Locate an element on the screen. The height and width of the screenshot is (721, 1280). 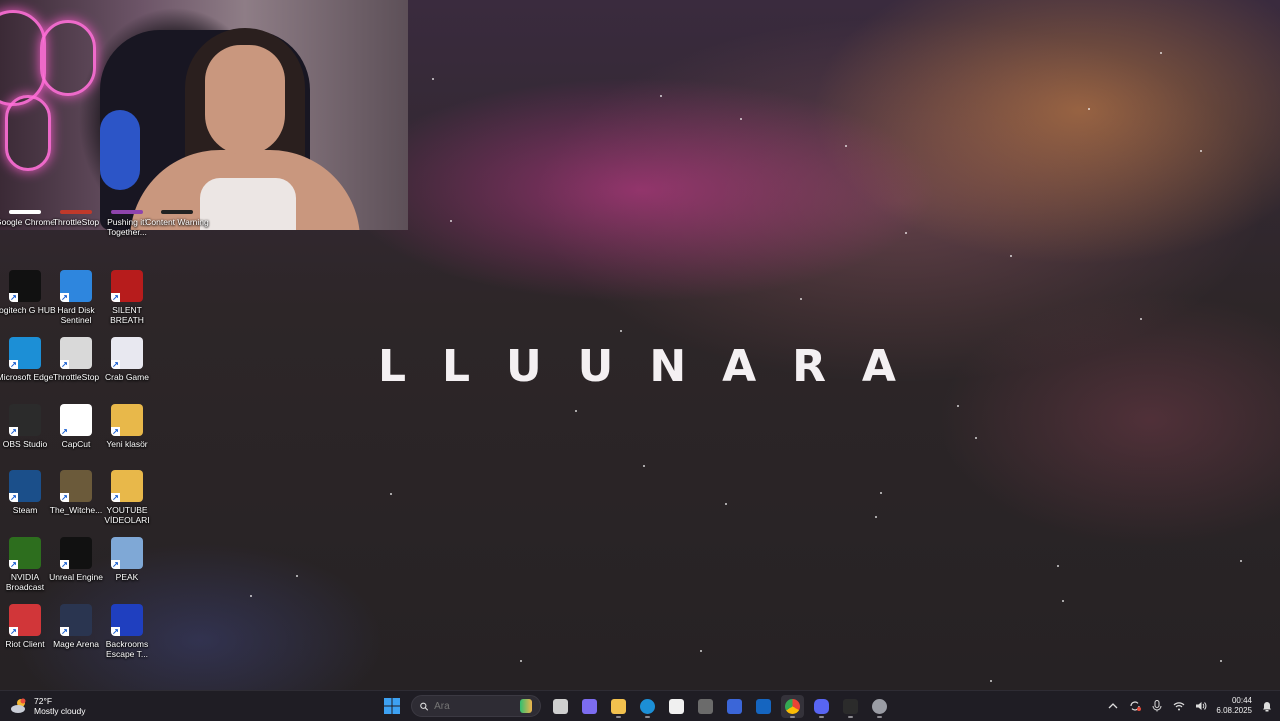
folder-icon: ↗ is located at coordinates (127, 486).